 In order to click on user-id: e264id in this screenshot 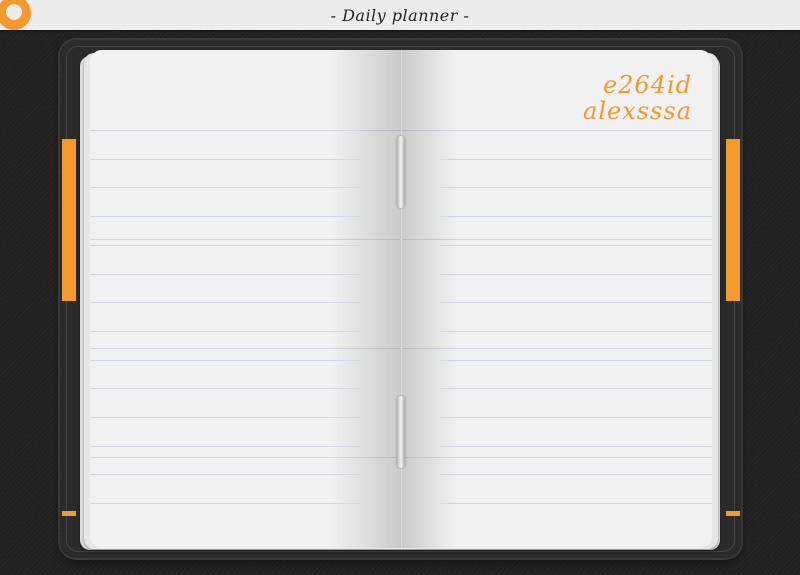, I will do `click(647, 85)`.